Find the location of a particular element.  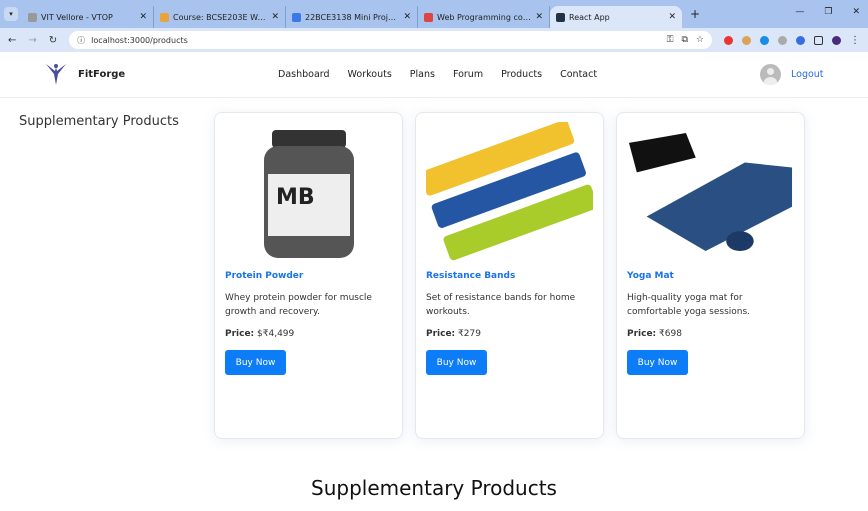

product-name: Yoga Mat is located at coordinates (710, 276).